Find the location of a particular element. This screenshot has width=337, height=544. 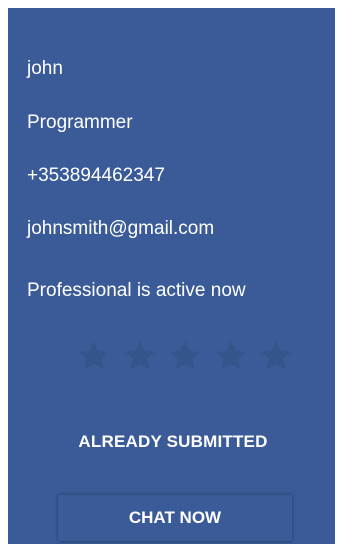

professional-profession: Programmer is located at coordinates (80, 122).